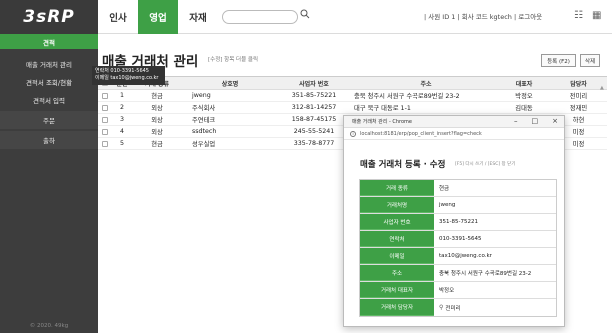  What do you see at coordinates (49, 41) in the screenshot?
I see `sidebar-item-quote: 견적` at bounding box center [49, 41].